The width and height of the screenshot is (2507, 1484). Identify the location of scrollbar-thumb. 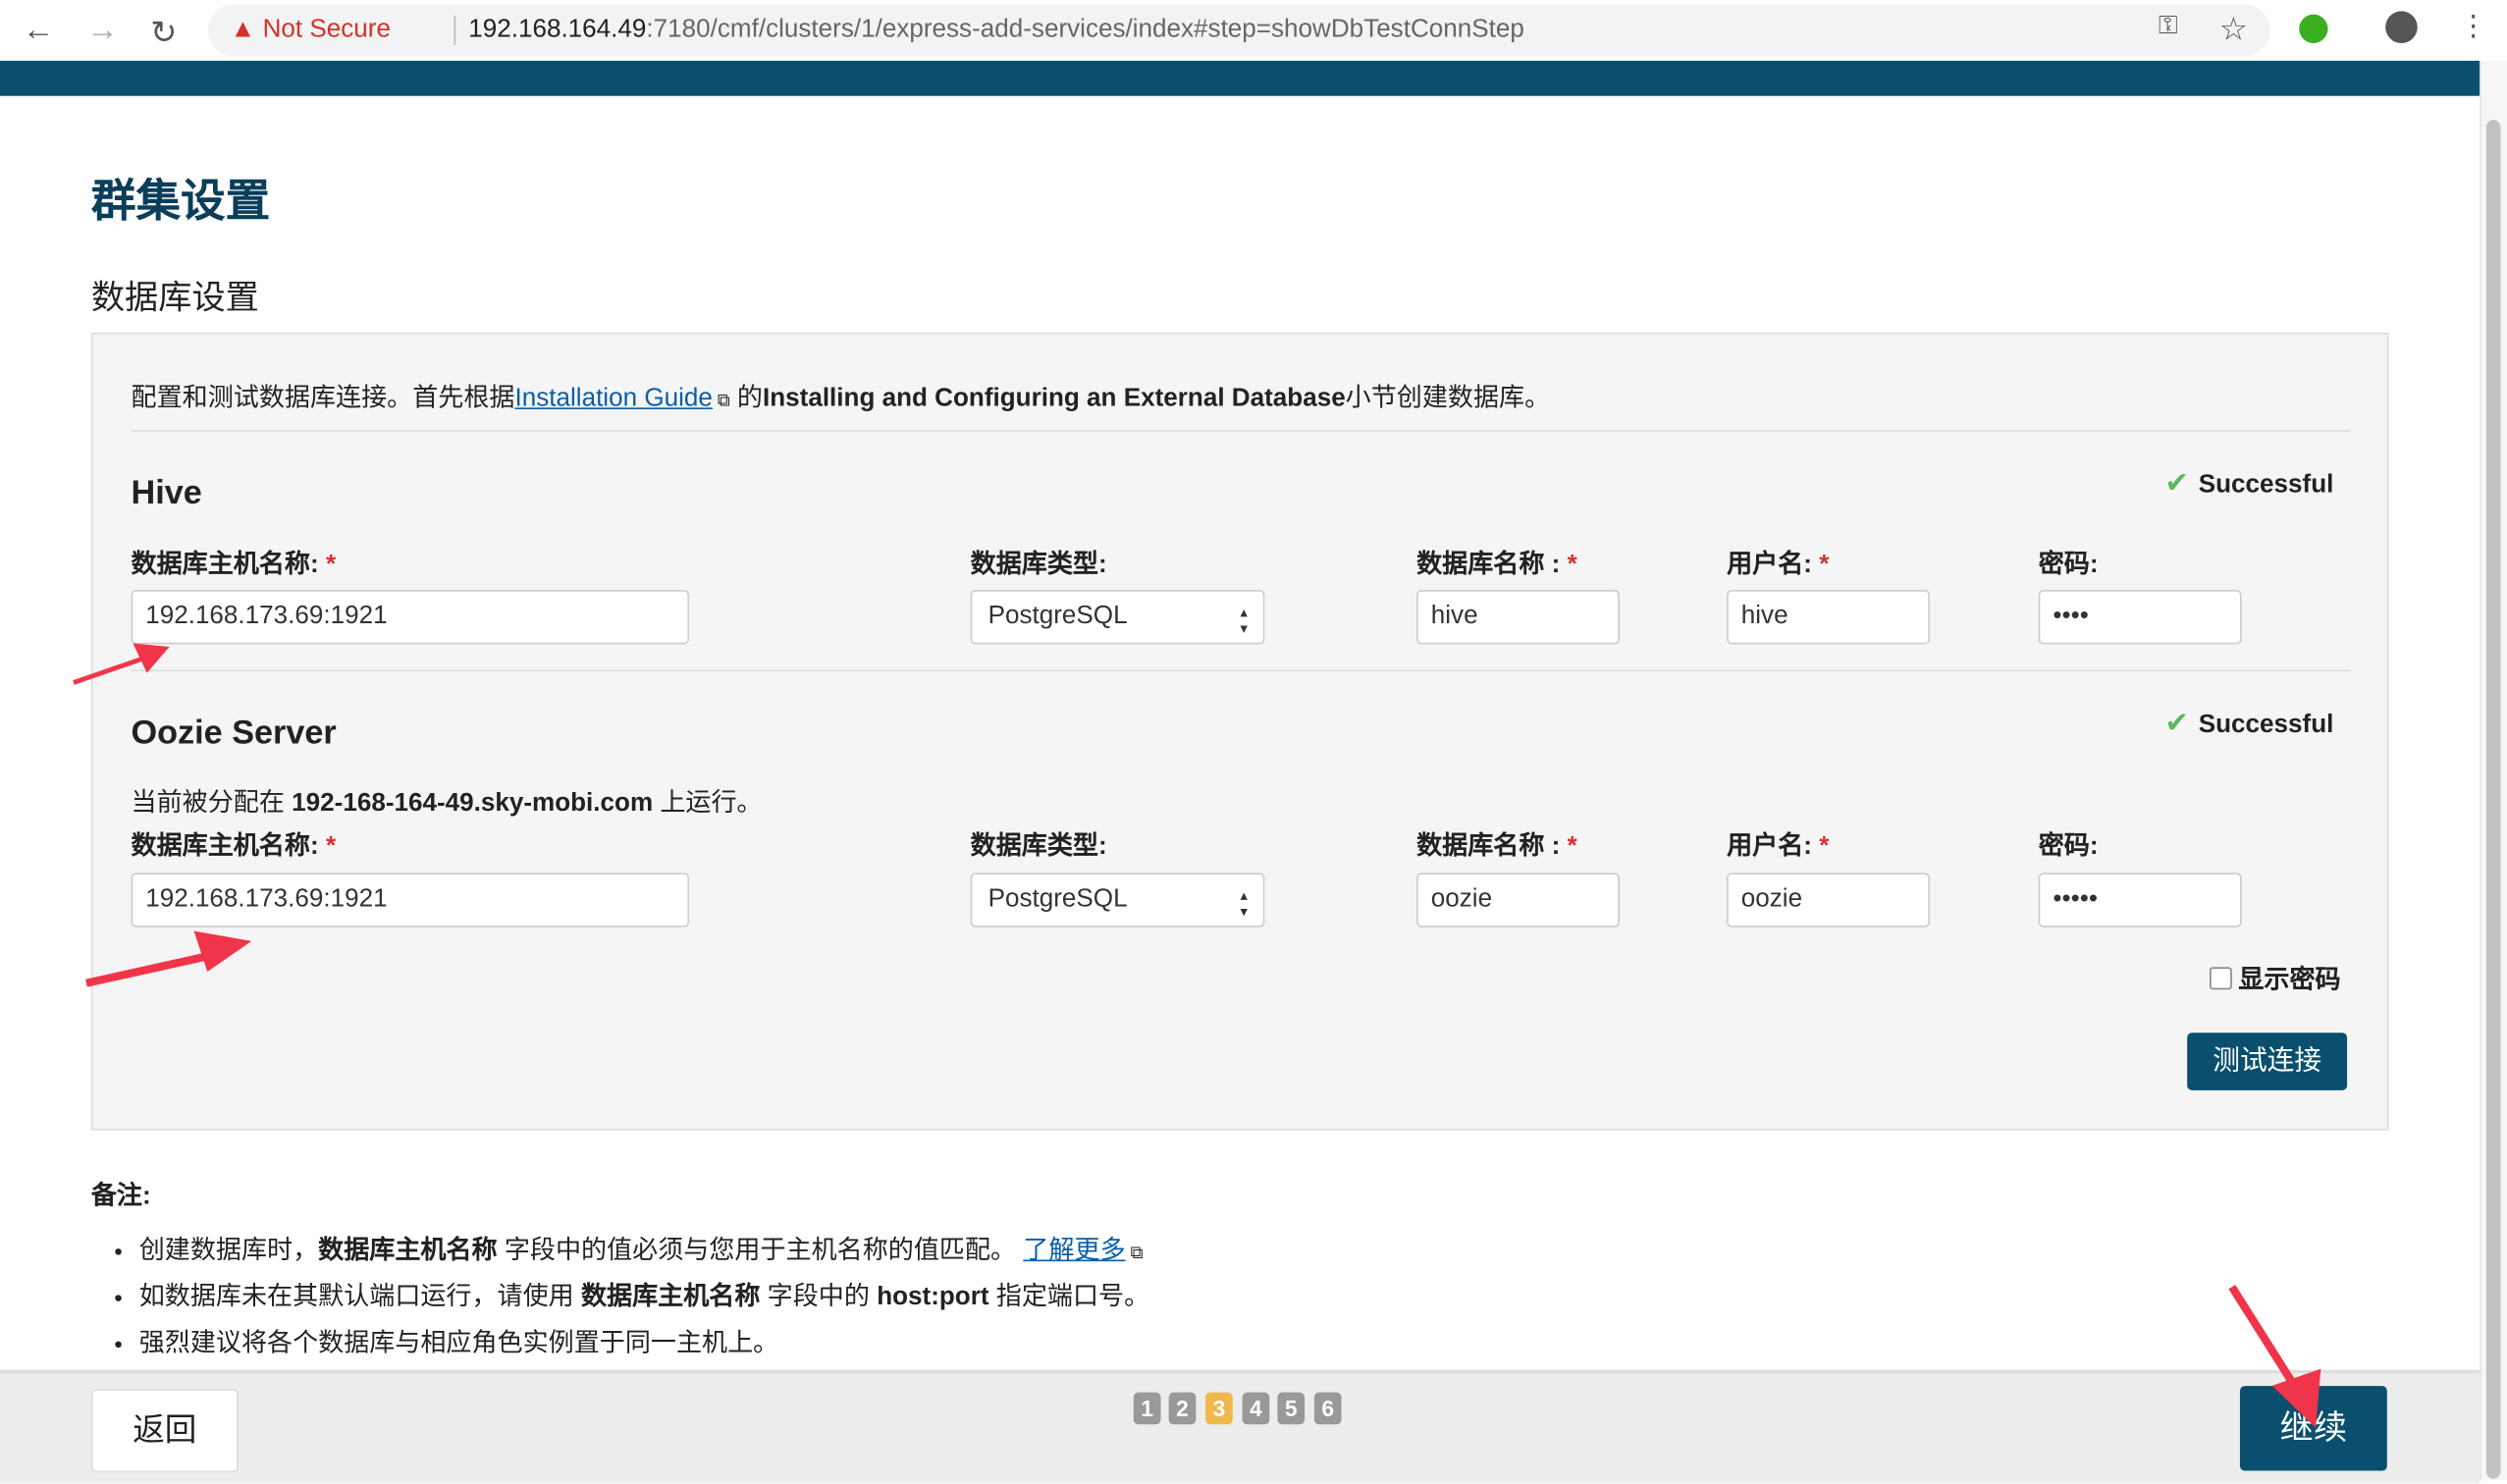
(2493, 799).